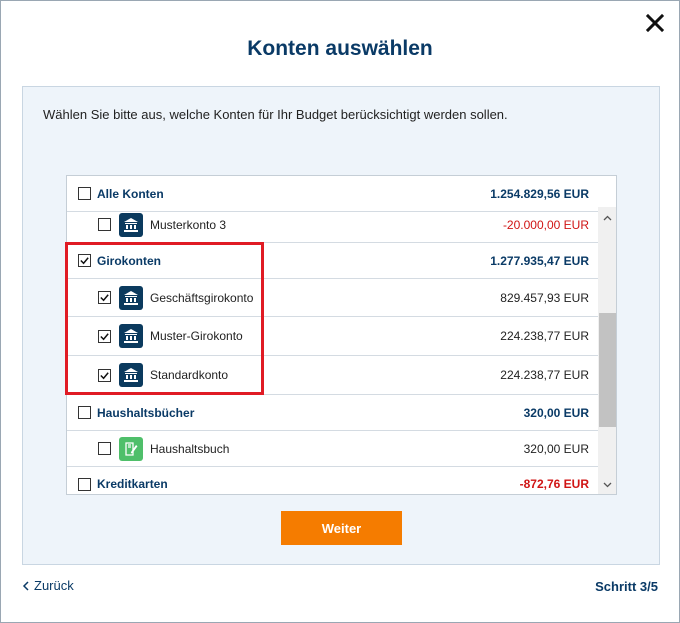 This screenshot has width=680, height=623. I want to click on account-amount: 829.457,93 EUR, so click(544, 297).